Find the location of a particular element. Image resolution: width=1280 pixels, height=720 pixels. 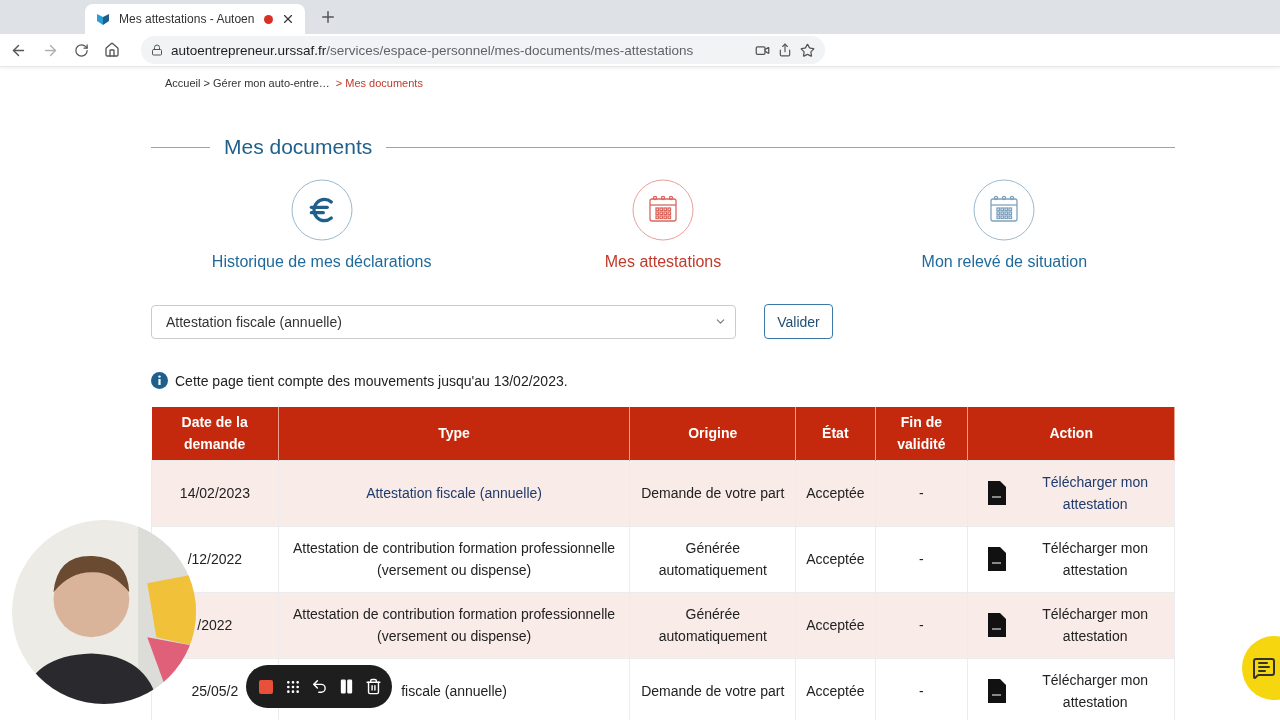

browser-tab: Mes attestations - Autoen is located at coordinates (195, 19).